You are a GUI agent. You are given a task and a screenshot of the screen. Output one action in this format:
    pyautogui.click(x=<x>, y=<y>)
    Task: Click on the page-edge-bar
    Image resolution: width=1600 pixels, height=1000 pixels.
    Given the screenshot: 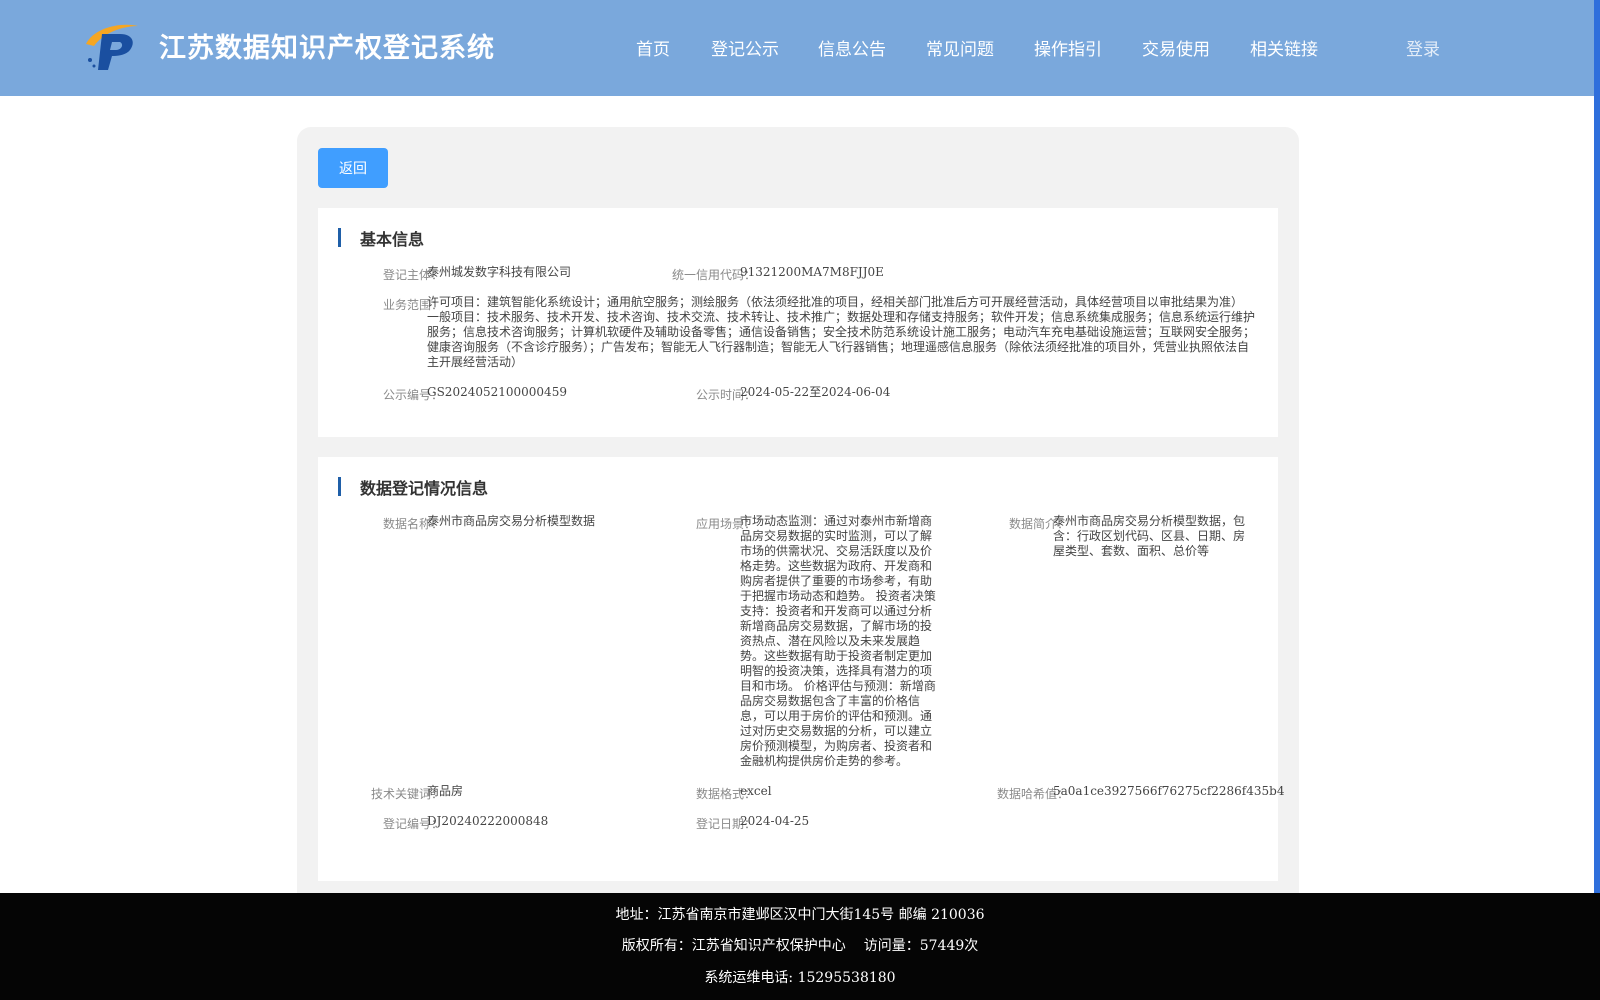 What is the action you would take?
    pyautogui.click(x=1597, y=500)
    